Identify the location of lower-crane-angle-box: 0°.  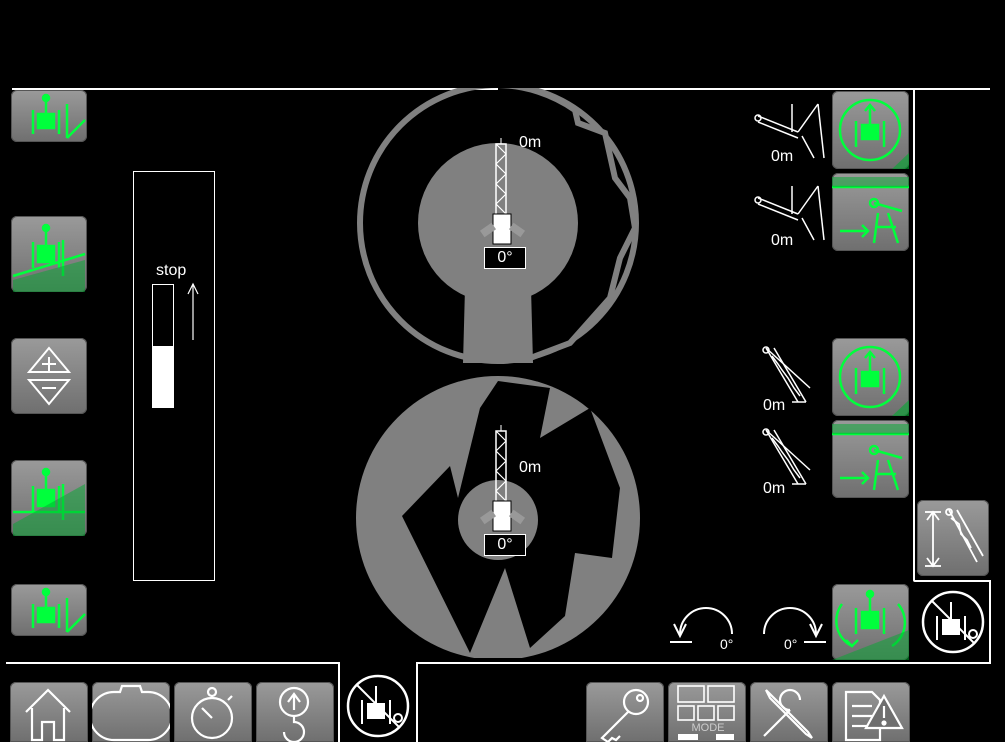
(505, 545).